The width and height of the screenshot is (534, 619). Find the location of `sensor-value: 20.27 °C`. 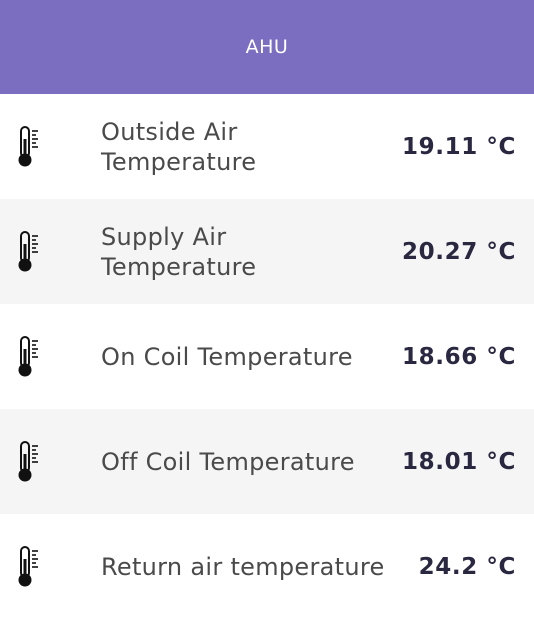

sensor-value: 20.27 °C is located at coordinates (459, 251).